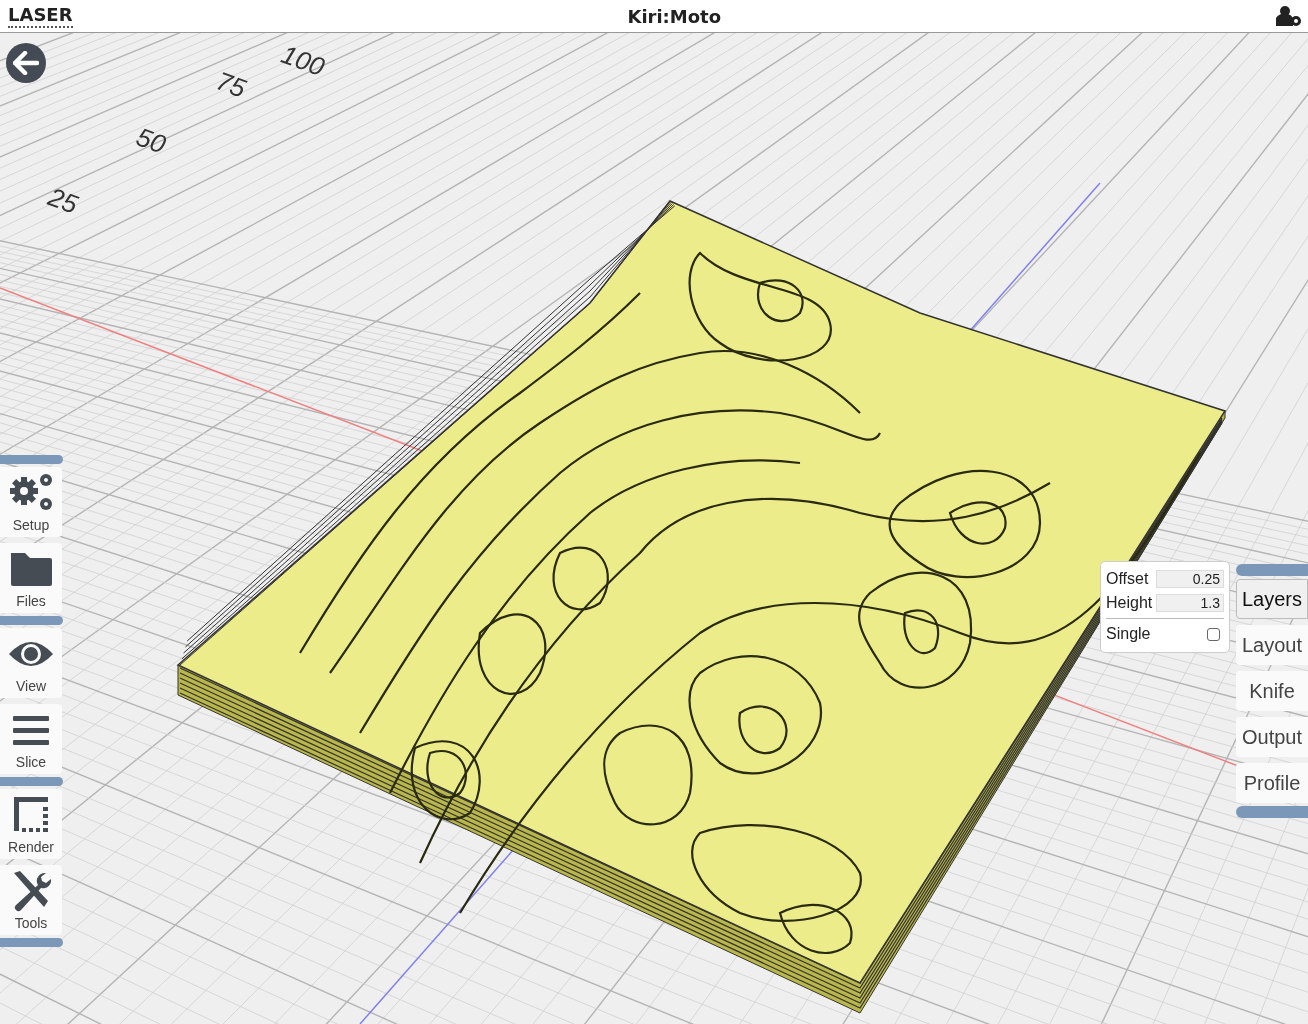  What do you see at coordinates (31, 900) in the screenshot?
I see `menu-button: Tools` at bounding box center [31, 900].